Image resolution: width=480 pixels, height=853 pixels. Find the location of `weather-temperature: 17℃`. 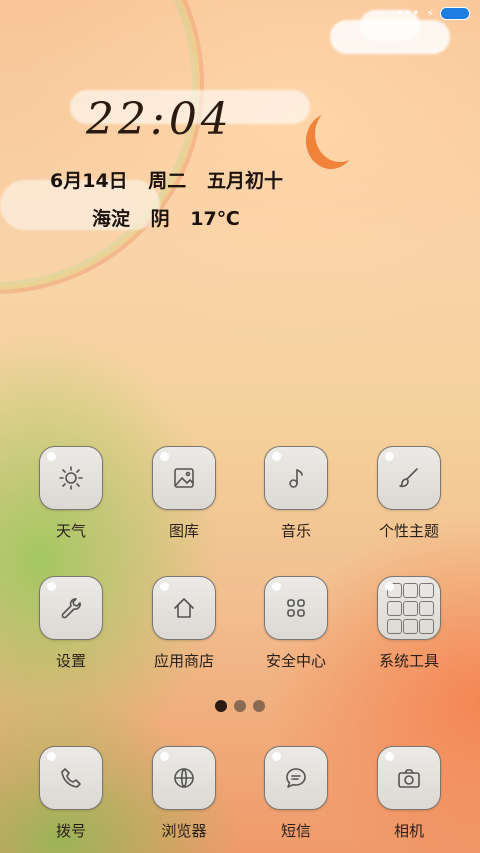

weather-temperature: 17℃ is located at coordinates (215, 219).